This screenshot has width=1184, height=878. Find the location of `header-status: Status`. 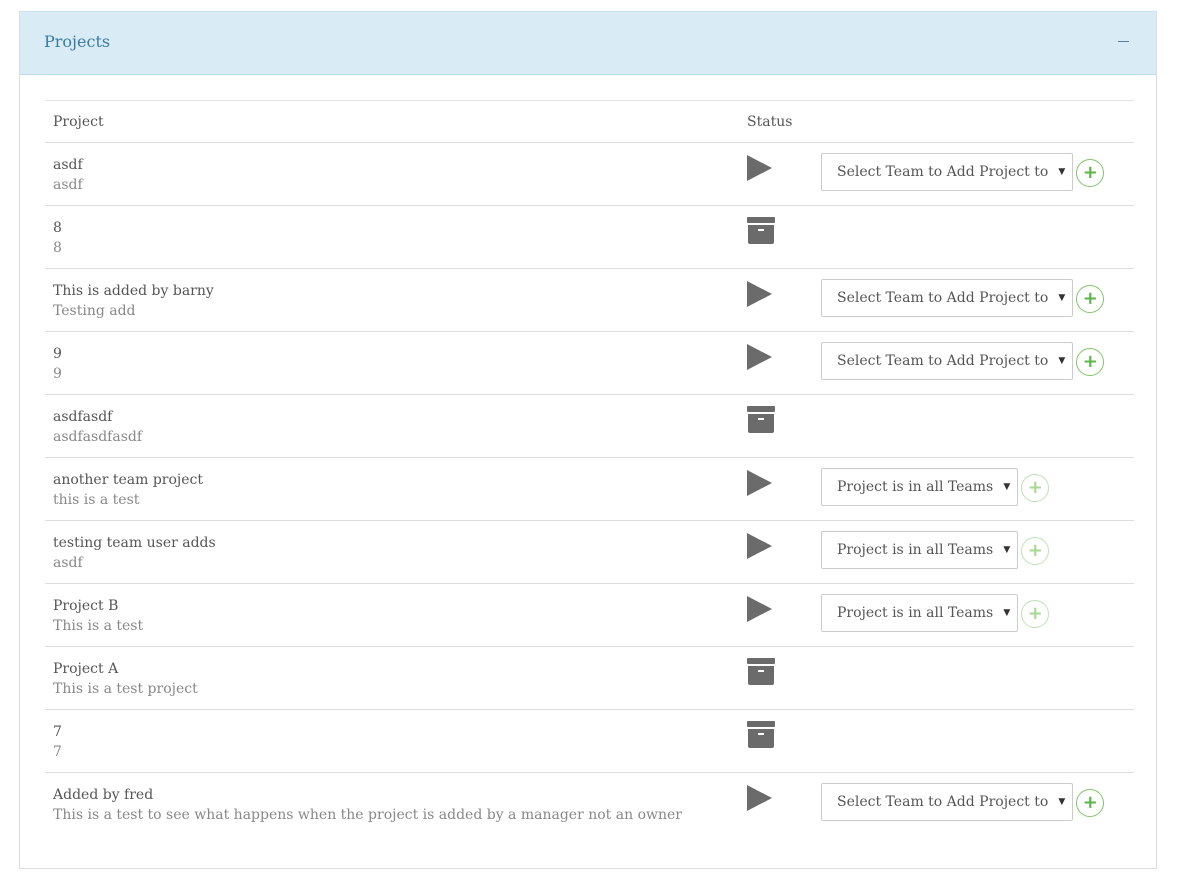

header-status: Status is located at coordinates (773, 121).